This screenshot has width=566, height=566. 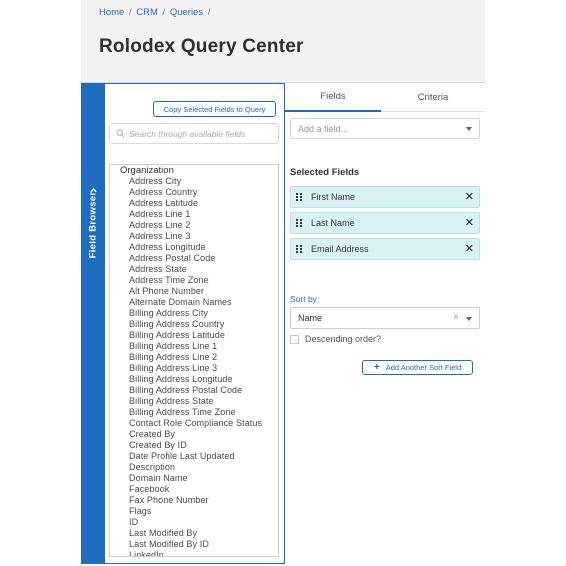 I want to click on field-list-item: Billing Address Line 2, so click(x=194, y=357).